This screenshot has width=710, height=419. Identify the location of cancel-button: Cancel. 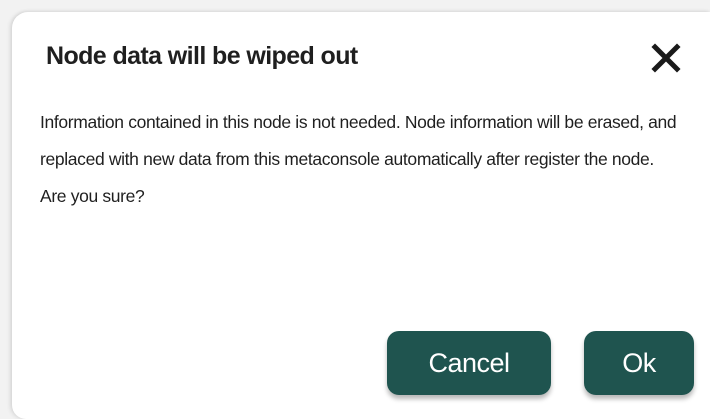
(469, 363).